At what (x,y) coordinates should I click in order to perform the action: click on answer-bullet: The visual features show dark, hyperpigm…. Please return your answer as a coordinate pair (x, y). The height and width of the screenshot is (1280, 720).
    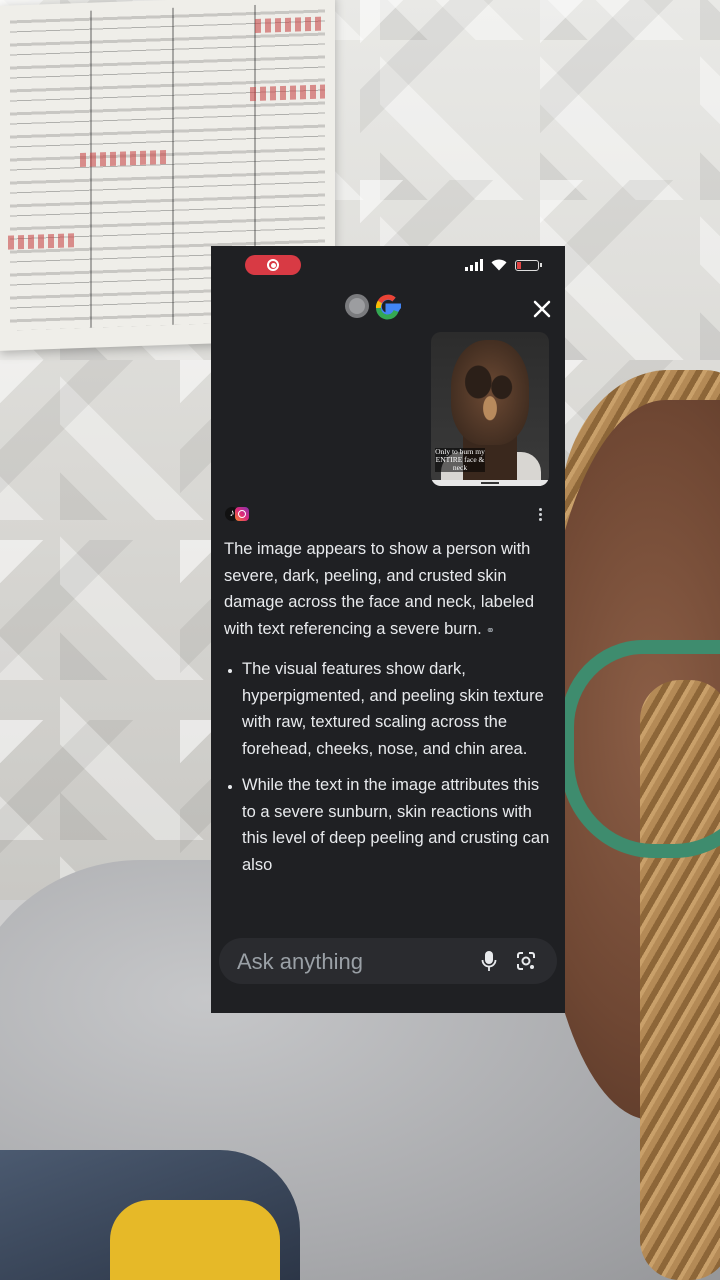
    Looking at the image, I should click on (396, 709).